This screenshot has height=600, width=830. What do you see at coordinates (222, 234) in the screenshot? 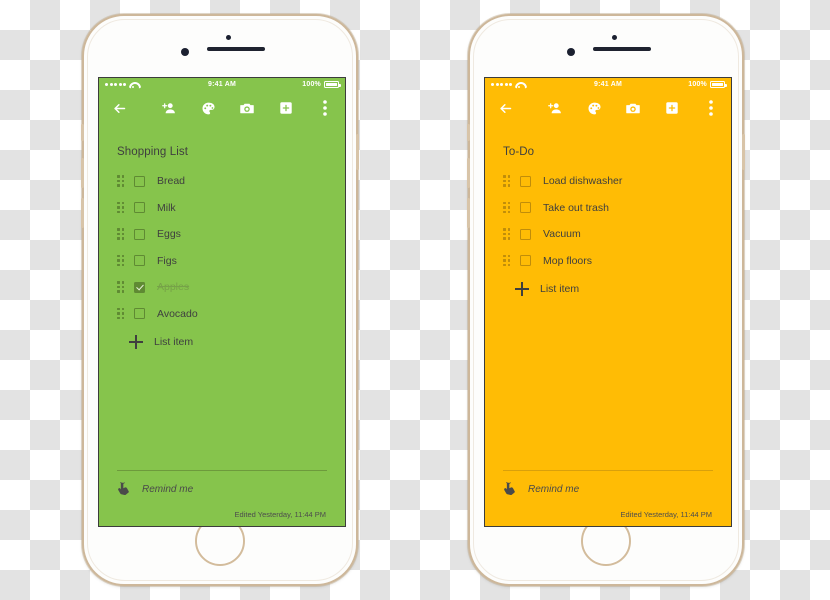
I see `checklist-item: Eggs` at bounding box center [222, 234].